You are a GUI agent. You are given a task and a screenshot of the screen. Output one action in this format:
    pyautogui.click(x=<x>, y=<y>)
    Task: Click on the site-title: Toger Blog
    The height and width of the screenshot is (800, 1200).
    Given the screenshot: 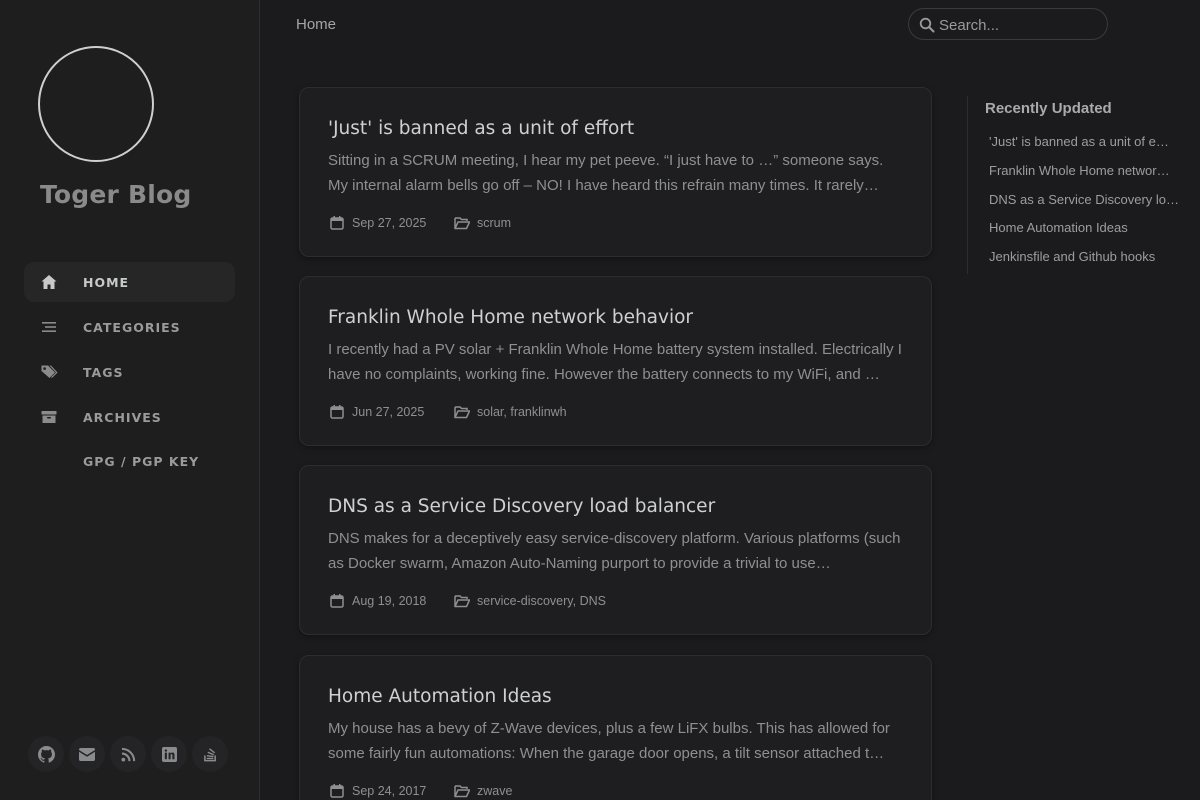 What is the action you would take?
    pyautogui.click(x=116, y=194)
    